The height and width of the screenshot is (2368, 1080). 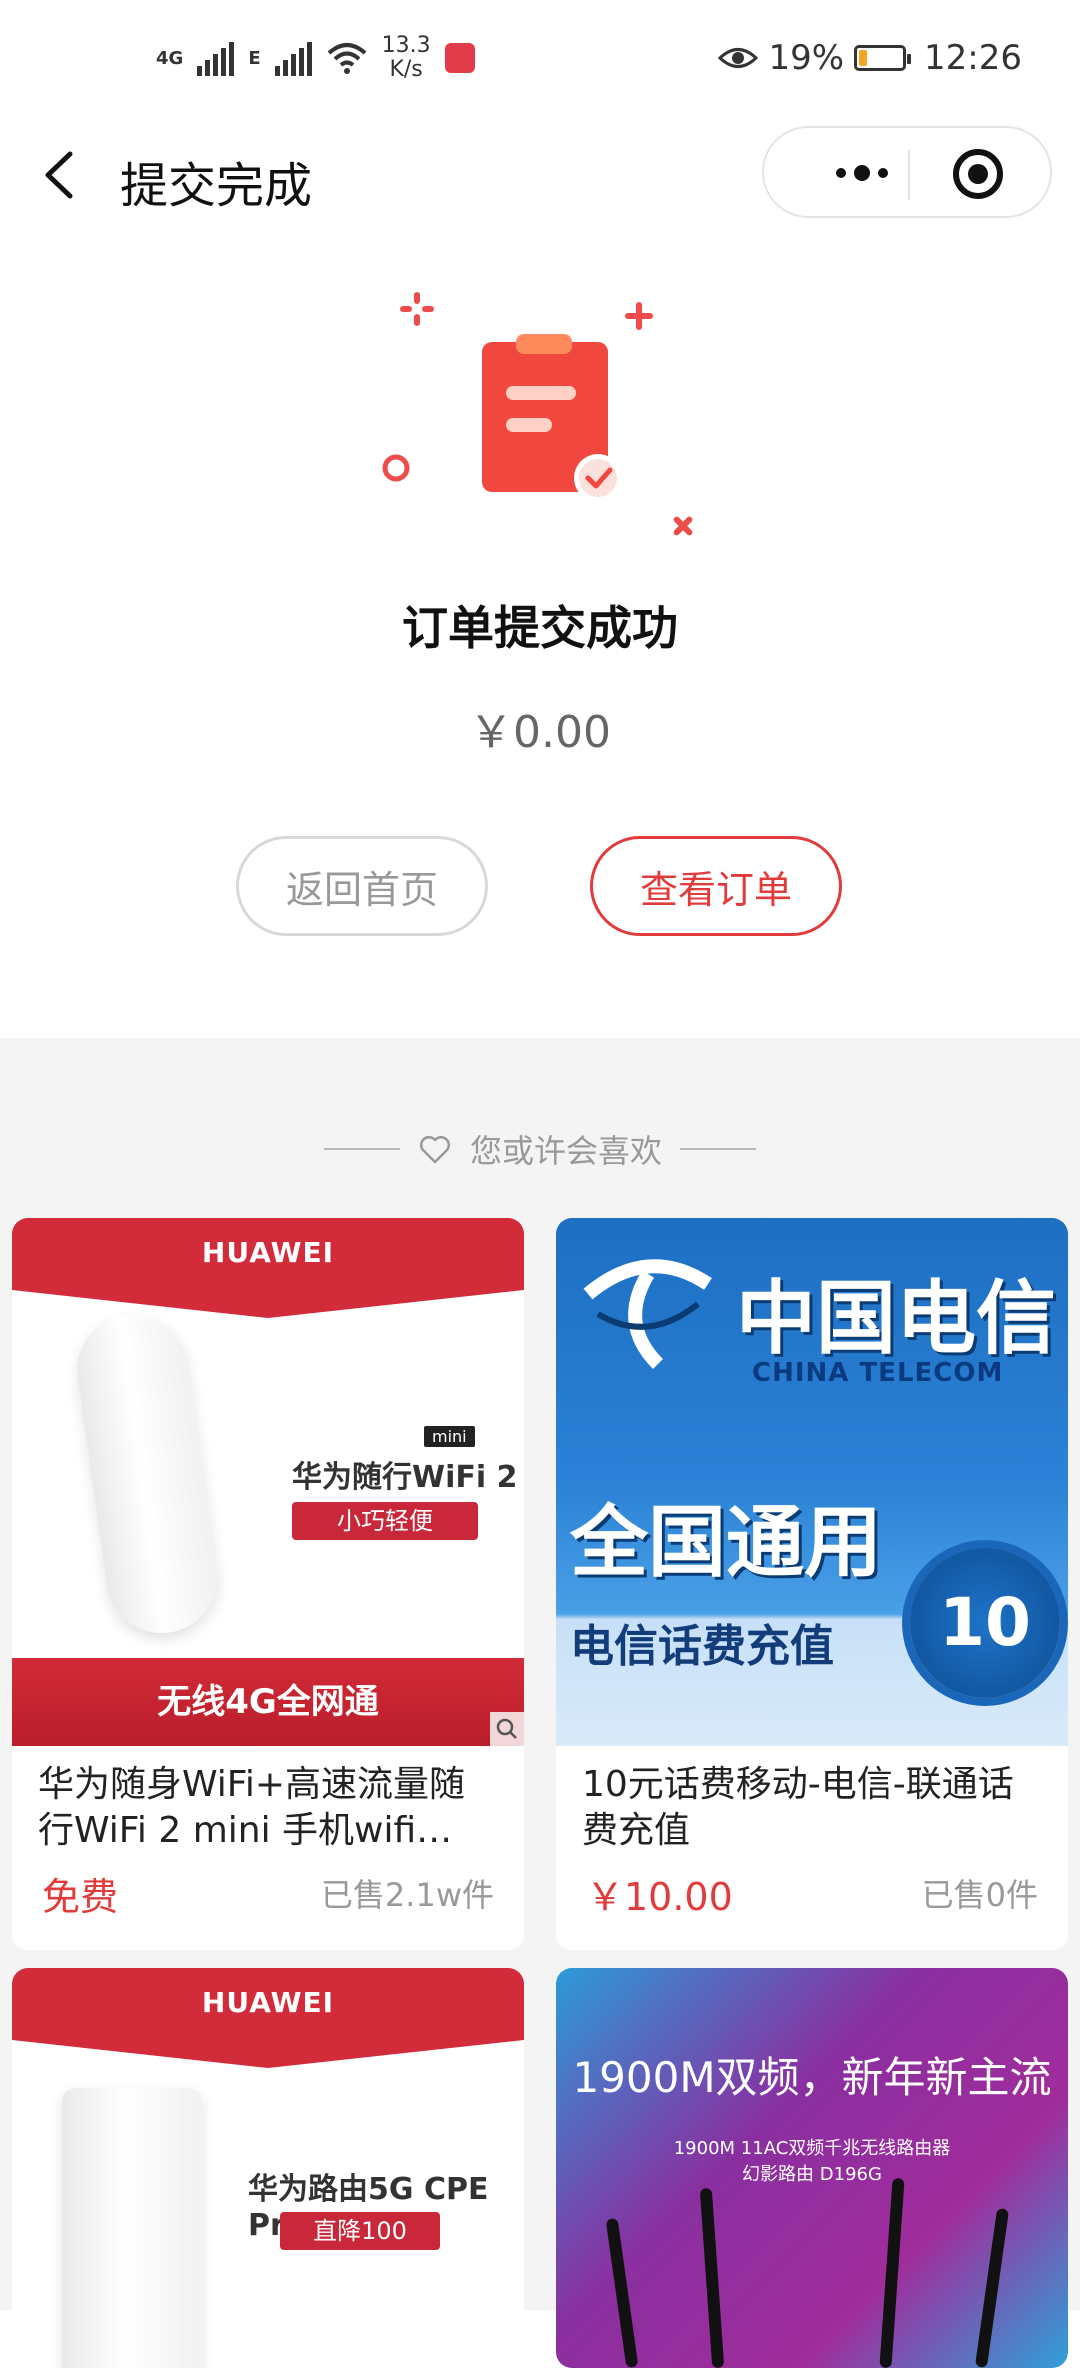 I want to click on product-image: HUAWEI 华为路由5G CPE Pro 直降100, so click(x=268, y=2168).